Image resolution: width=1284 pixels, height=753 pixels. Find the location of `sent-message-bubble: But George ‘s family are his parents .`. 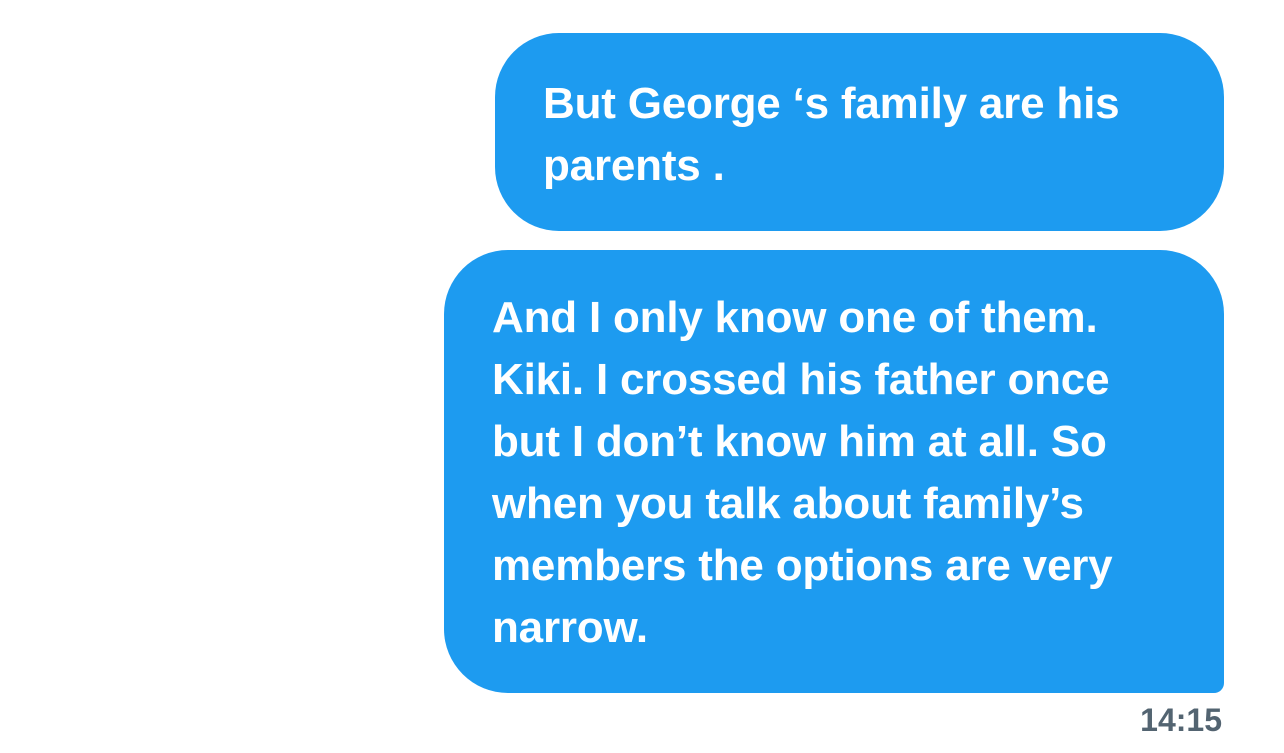

sent-message-bubble: But George ‘s family are his parents . is located at coordinates (859, 132).